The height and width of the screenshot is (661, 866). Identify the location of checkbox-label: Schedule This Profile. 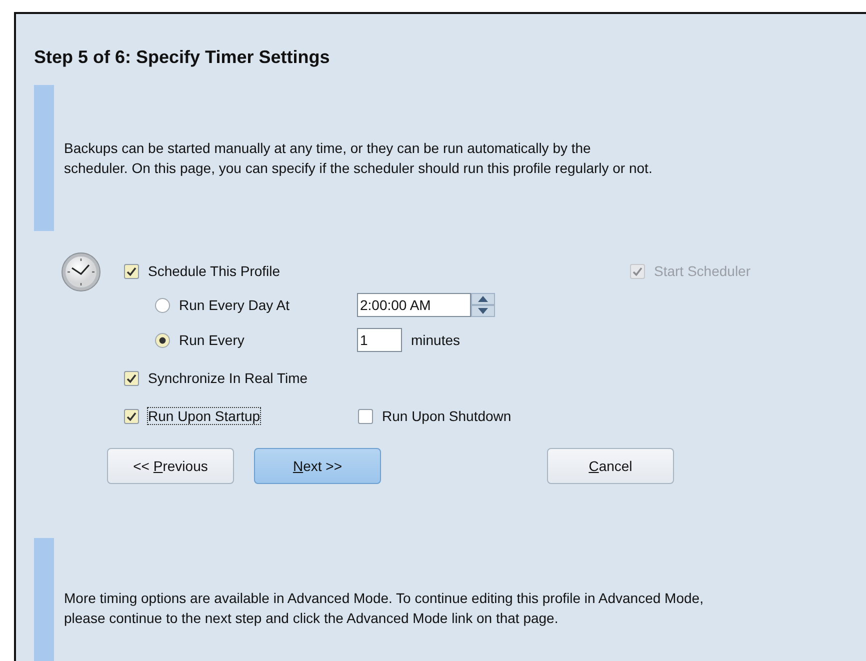
(214, 271).